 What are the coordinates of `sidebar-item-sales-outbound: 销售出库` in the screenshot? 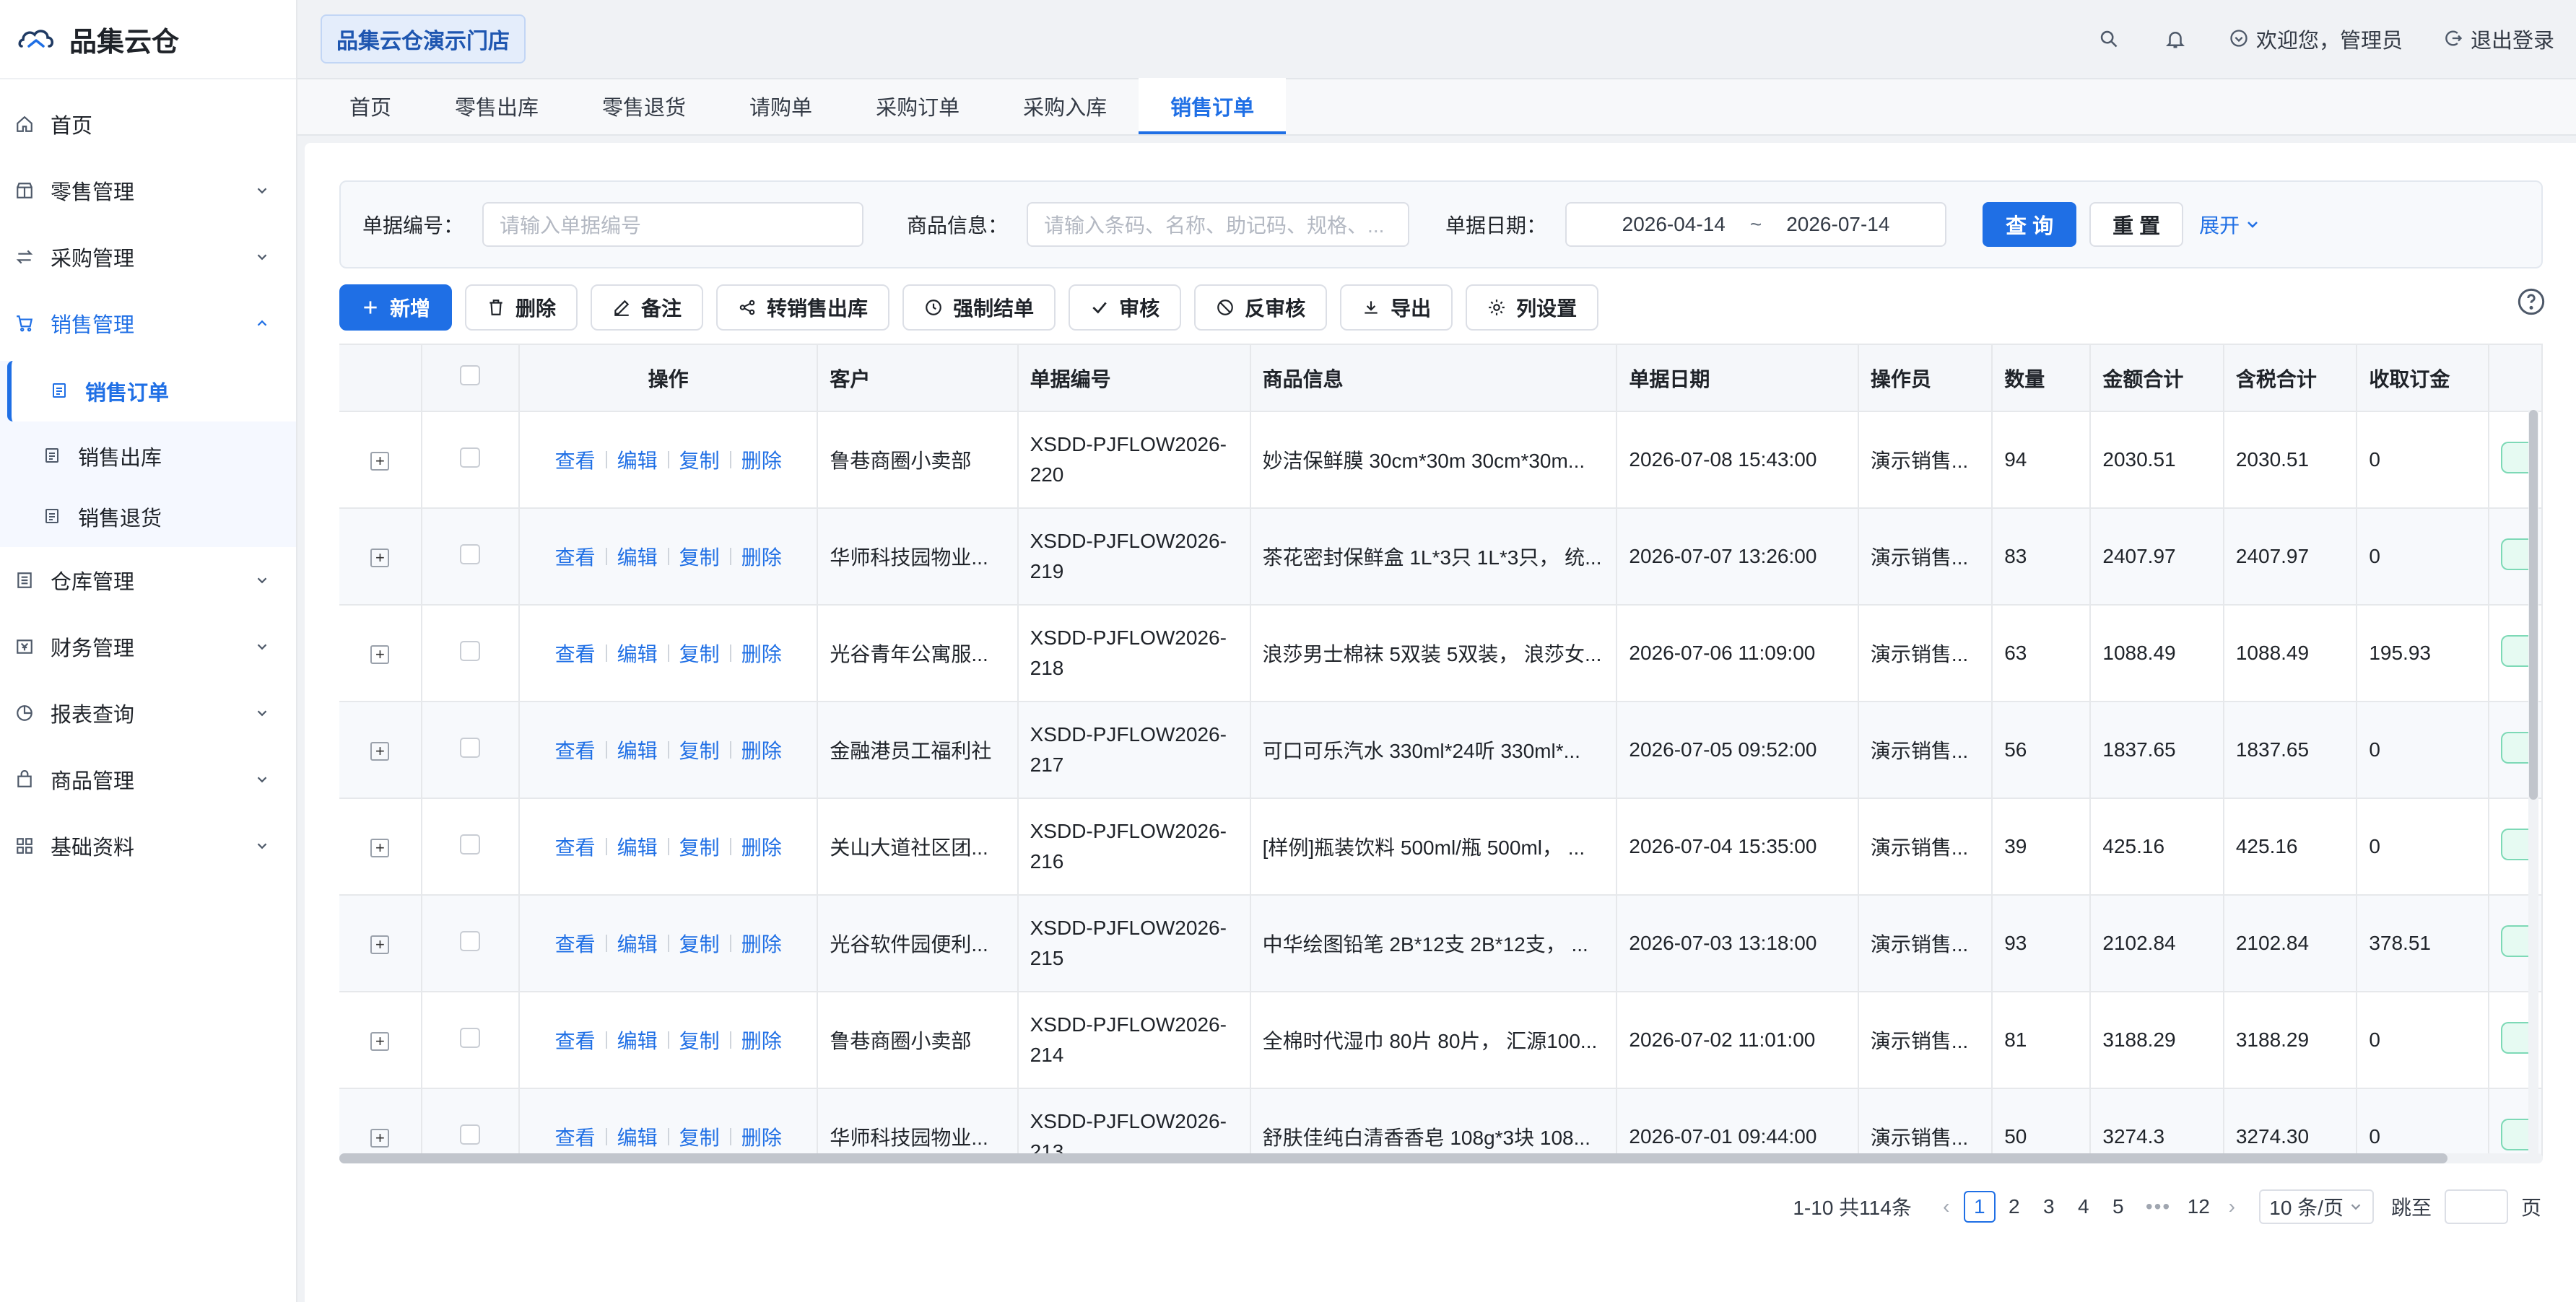 It's located at (148, 456).